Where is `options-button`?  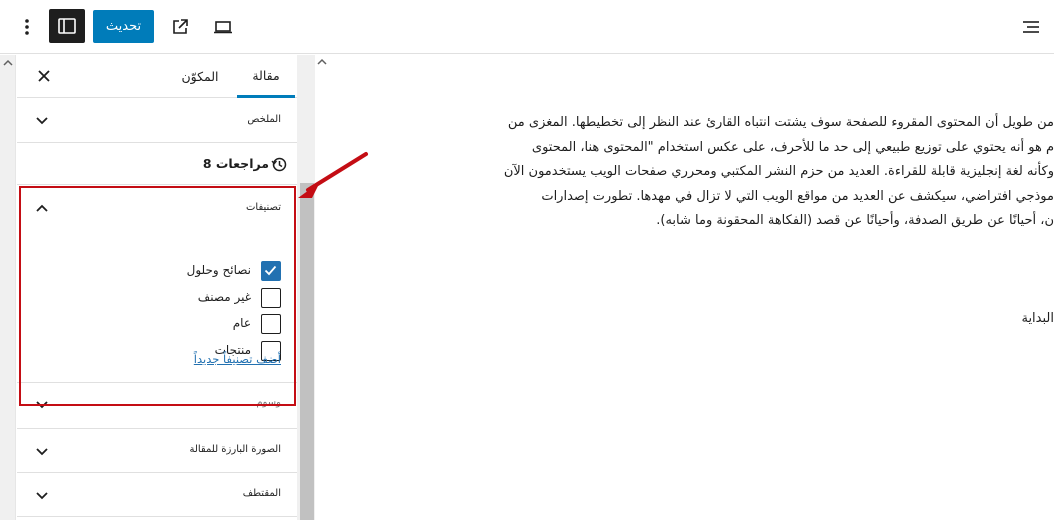 options-button is located at coordinates (27, 27).